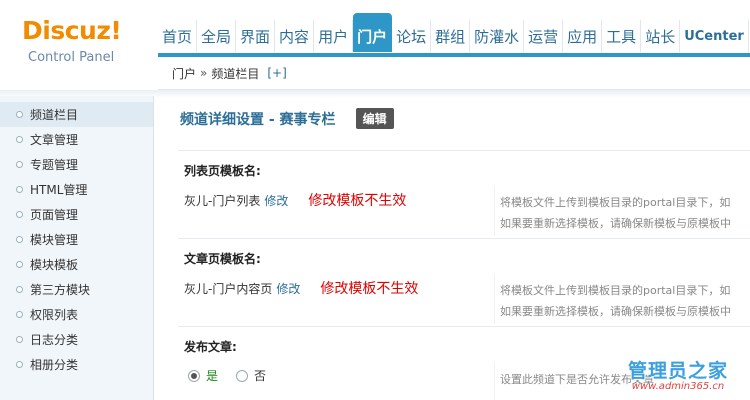 This screenshot has width=750, height=400. What do you see at coordinates (258, 119) in the screenshot?
I see `page-title: 频道详细设置 - 赛事专栏` at bounding box center [258, 119].